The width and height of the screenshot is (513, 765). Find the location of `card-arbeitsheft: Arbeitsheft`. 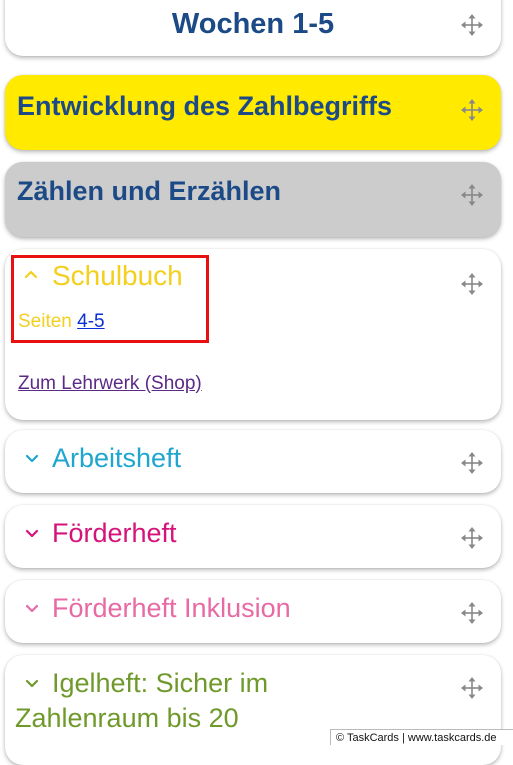

card-arbeitsheft: Arbeitsheft is located at coordinates (253, 461).